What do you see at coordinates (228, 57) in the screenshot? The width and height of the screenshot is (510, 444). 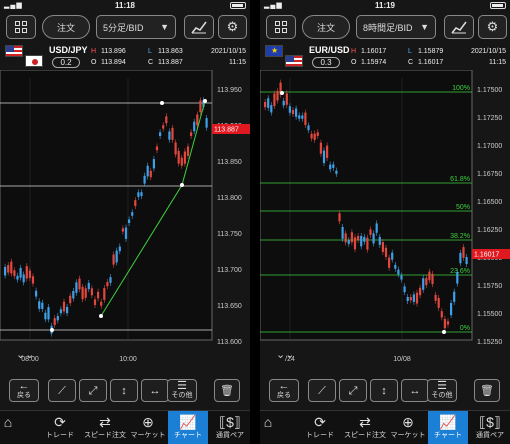 I see `timestamp: 2021/10/15 11:15` at bounding box center [228, 57].